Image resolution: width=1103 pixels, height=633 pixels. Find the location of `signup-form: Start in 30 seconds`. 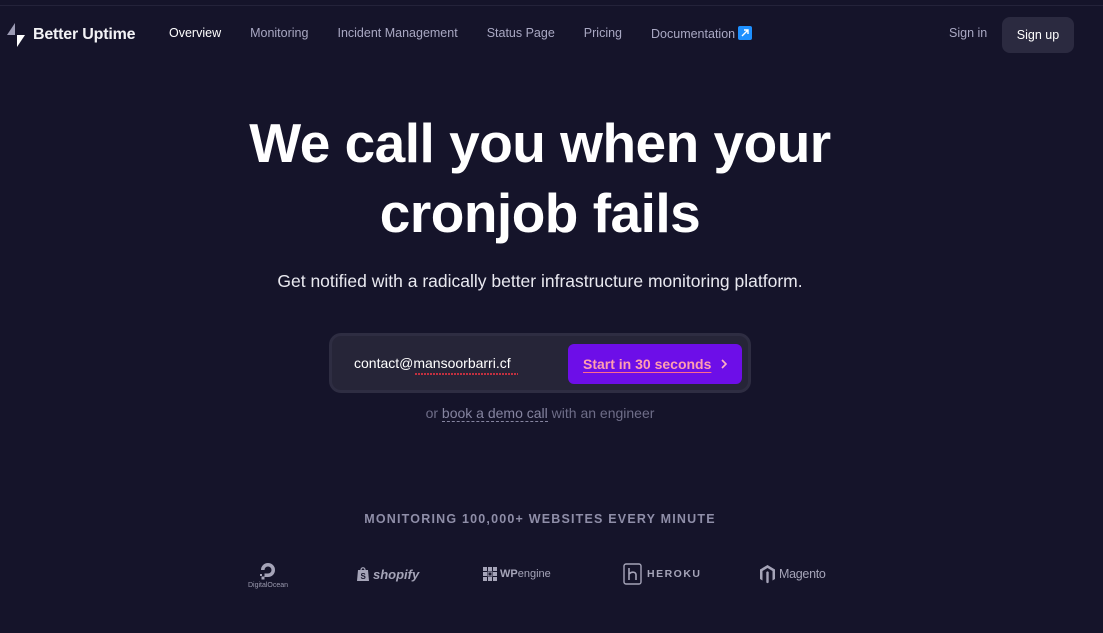

signup-form: Start in 30 seconds is located at coordinates (540, 363).